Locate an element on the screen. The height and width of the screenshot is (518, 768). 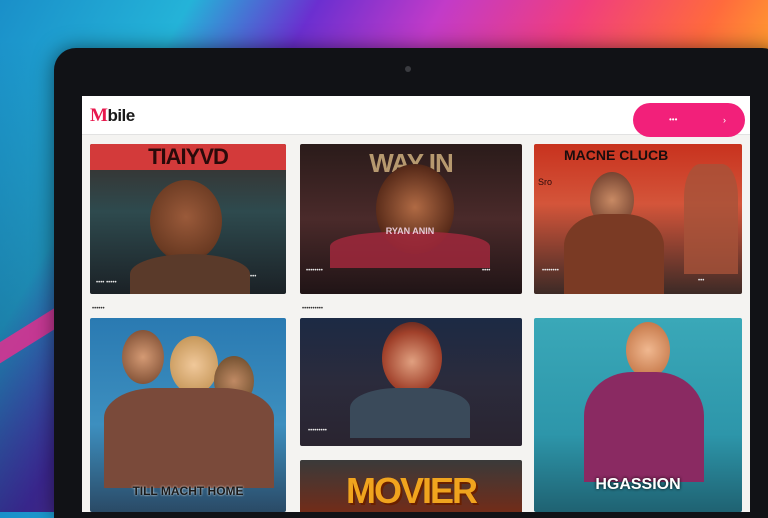
top-bar: Mbile ••• › is located at coordinates (416, 116).